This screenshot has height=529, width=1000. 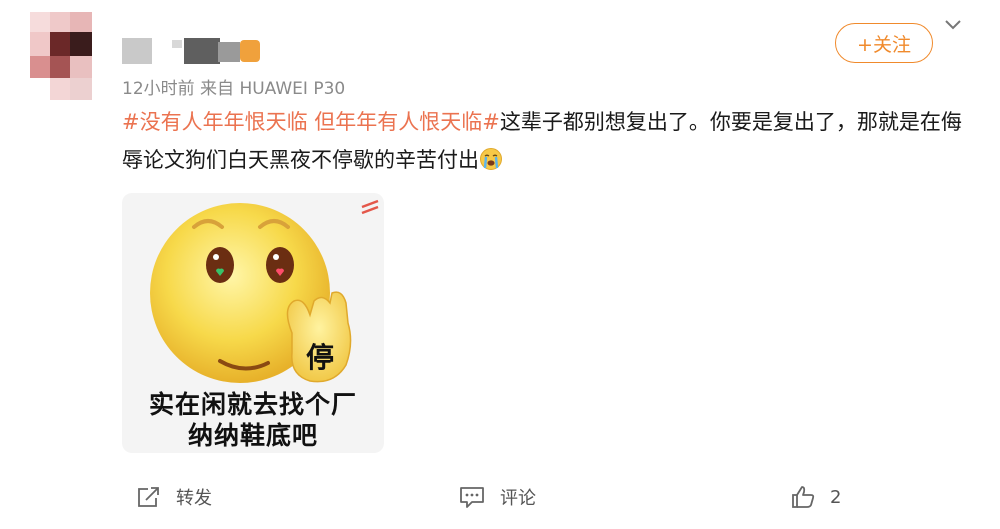 What do you see at coordinates (815, 497) in the screenshot?
I see `like-button: 2` at bounding box center [815, 497].